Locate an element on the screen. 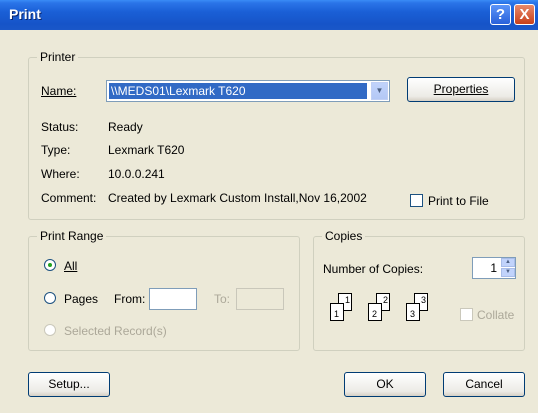 The height and width of the screenshot is (413, 538). ok-button: OK is located at coordinates (385, 384).